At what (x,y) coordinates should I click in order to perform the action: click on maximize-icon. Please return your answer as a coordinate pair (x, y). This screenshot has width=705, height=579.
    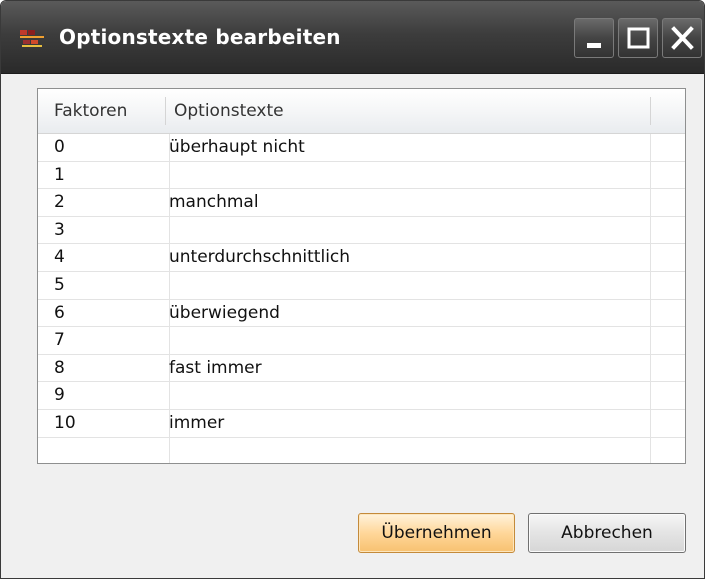
    Looking at the image, I should click on (638, 38).